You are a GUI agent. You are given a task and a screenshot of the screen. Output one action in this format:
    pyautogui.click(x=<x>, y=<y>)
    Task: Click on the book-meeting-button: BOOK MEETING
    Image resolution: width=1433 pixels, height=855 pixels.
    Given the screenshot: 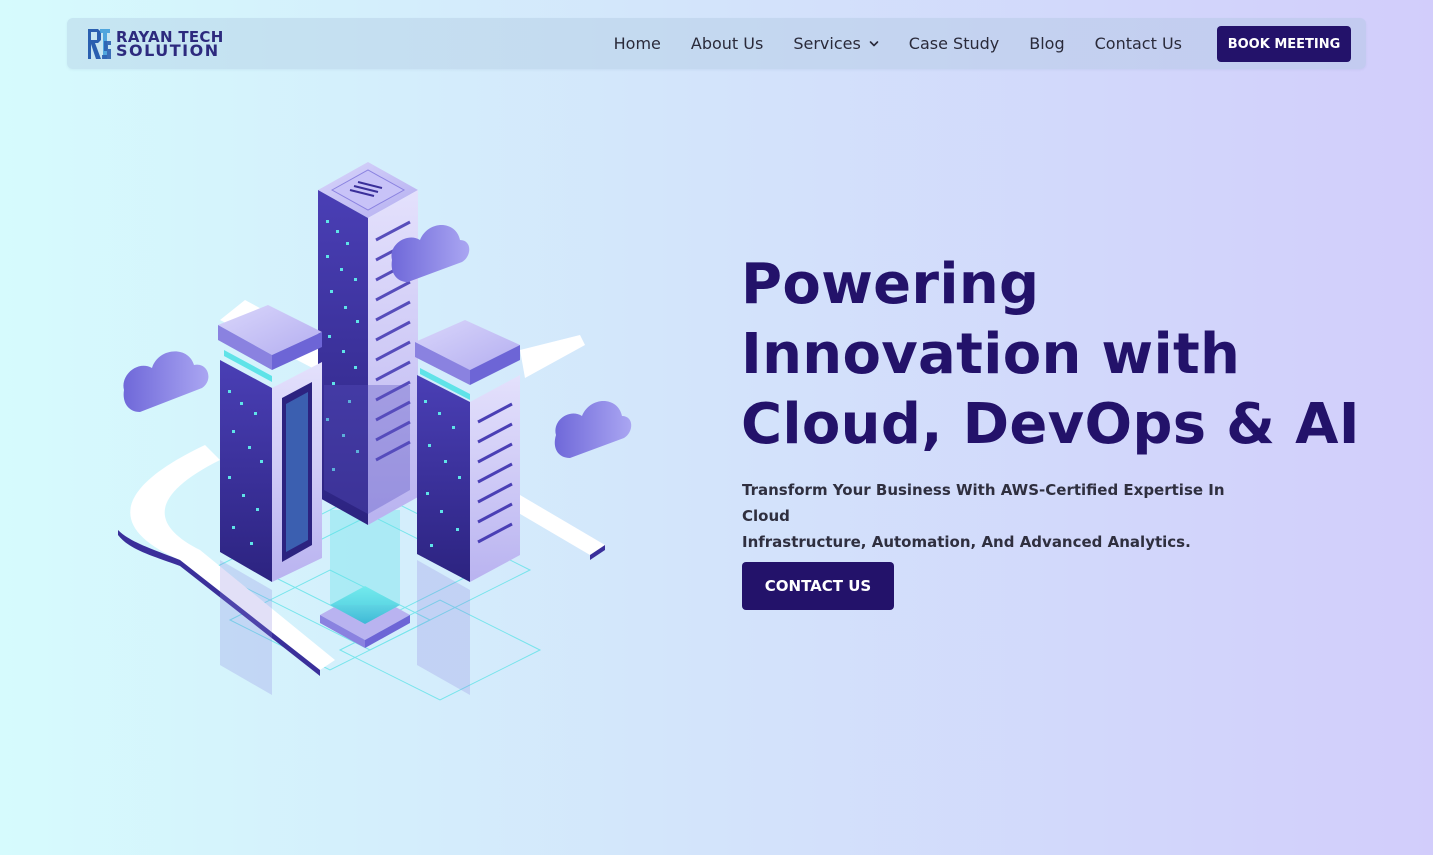 What is the action you would take?
    pyautogui.click(x=1284, y=44)
    